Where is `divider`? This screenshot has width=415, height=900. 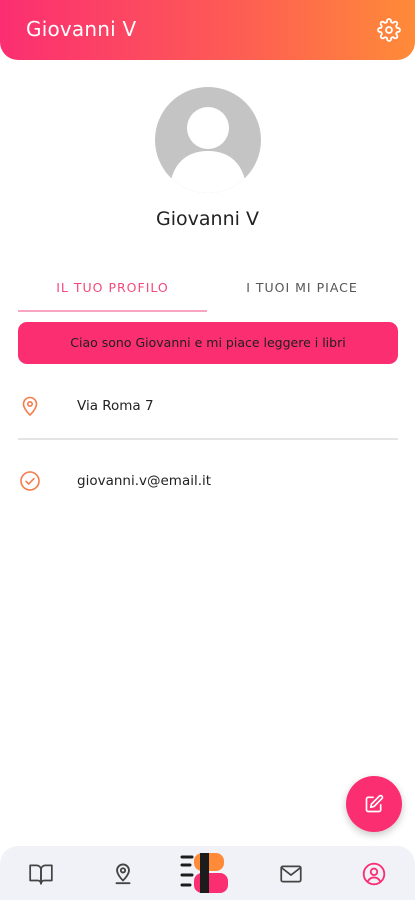 divider is located at coordinates (208, 439).